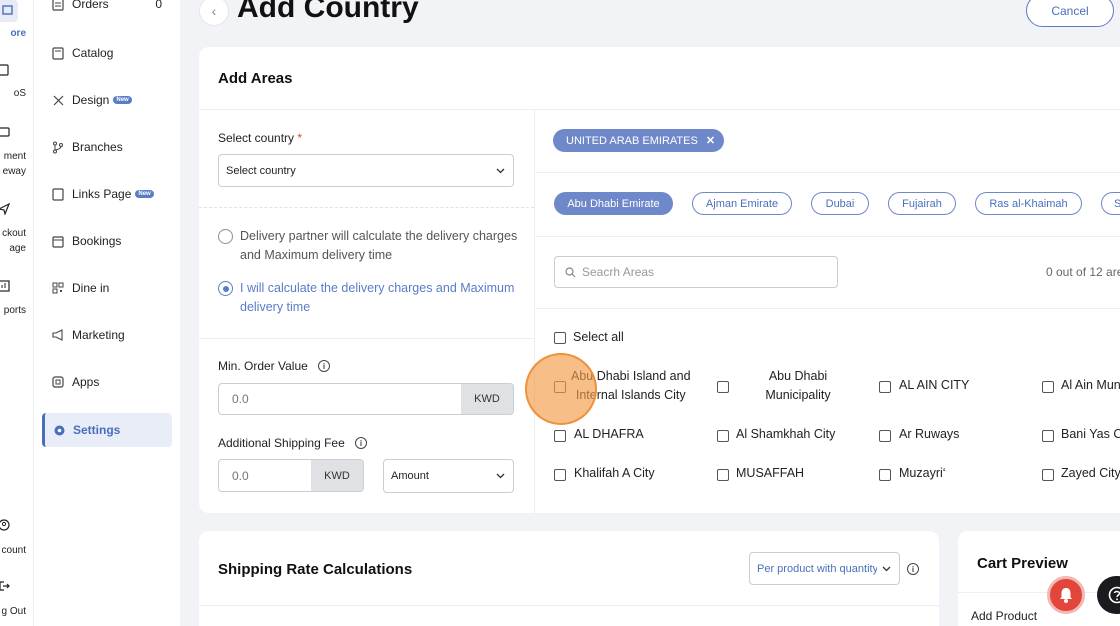 The image size is (1120, 626). I want to click on help-icon, so click(1114, 595).